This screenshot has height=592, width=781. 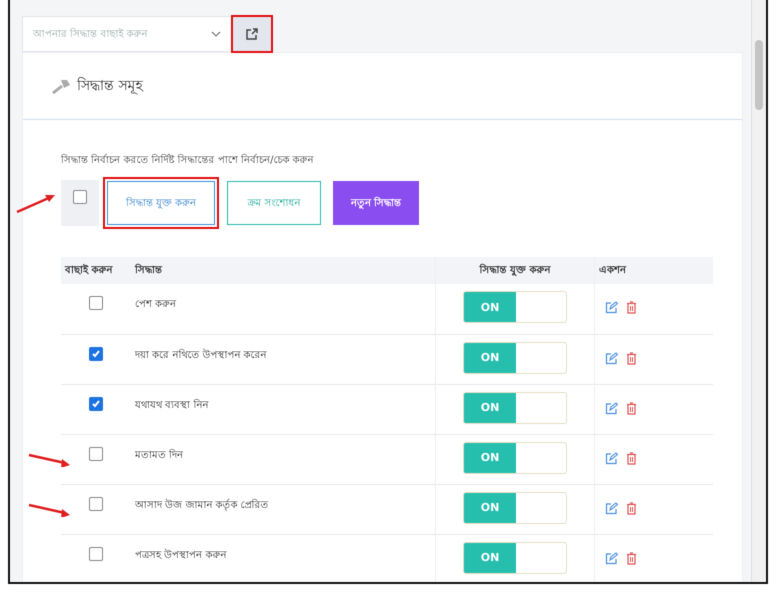 What do you see at coordinates (61, 86) in the screenshot?
I see `hammer-icon` at bounding box center [61, 86].